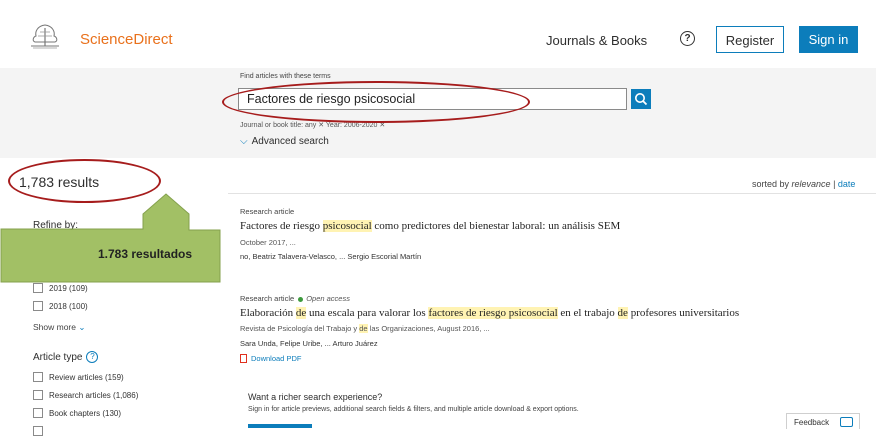 The image size is (876, 436). What do you see at coordinates (683, 313) in the screenshot?
I see `title-part: profesores universitarios` at bounding box center [683, 313].